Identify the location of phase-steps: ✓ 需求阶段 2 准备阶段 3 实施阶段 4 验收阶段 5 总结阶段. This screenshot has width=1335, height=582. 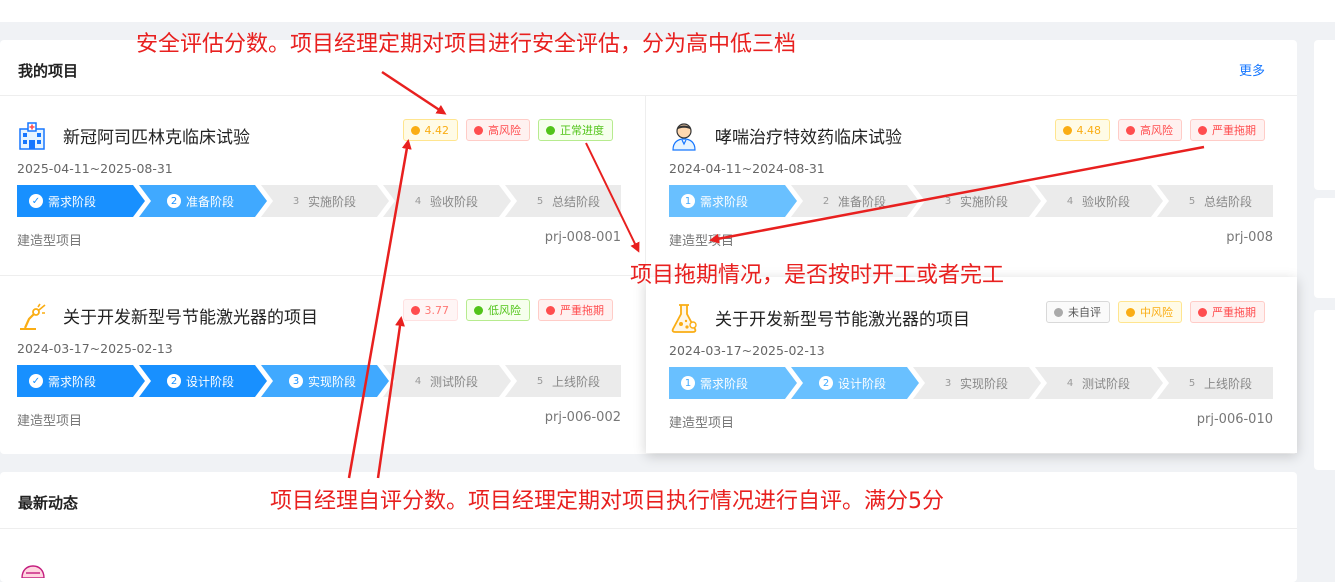
(319, 201).